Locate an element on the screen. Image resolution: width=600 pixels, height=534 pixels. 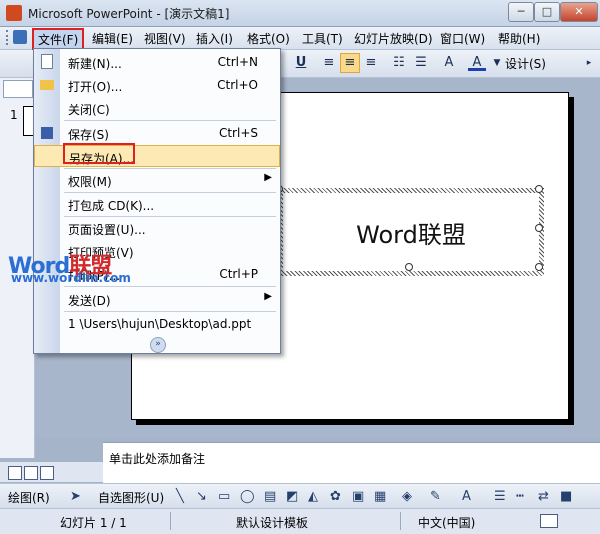
dash-style-icon: ┅ is located at coordinates (520, 496).